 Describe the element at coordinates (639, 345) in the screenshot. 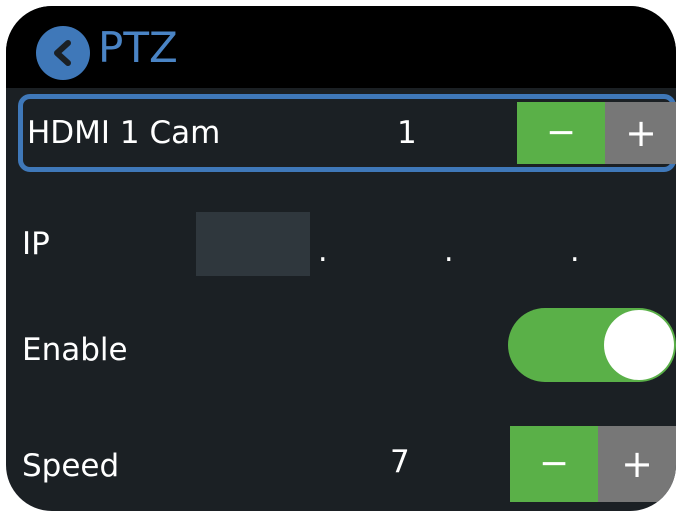

I see `toggle-knob` at that location.